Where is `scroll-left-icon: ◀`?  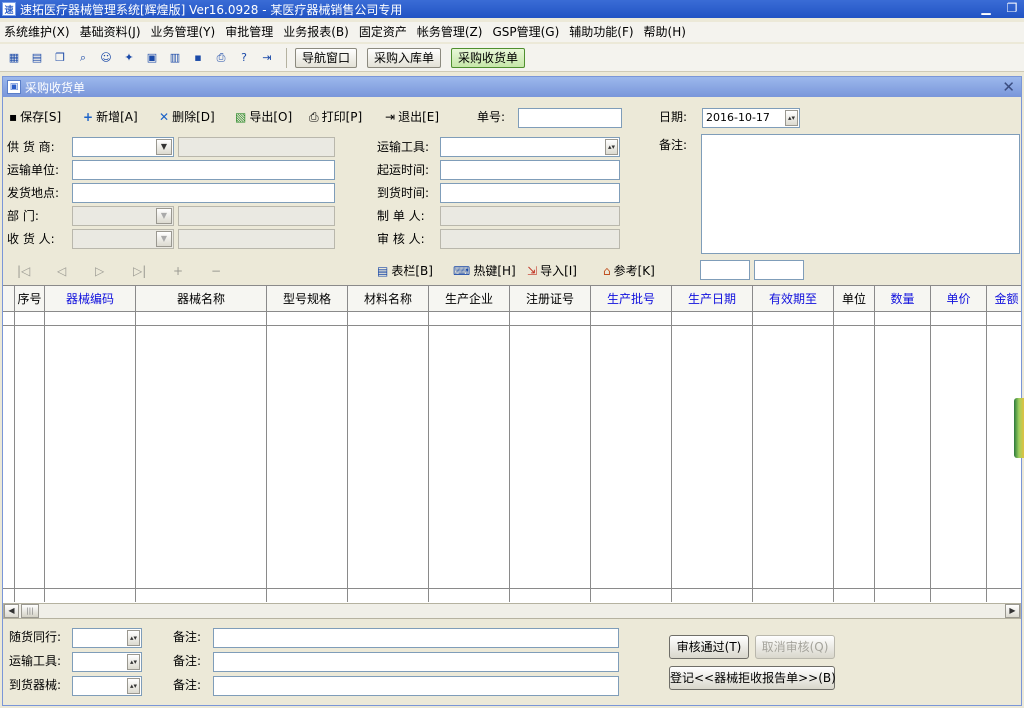 scroll-left-icon: ◀ is located at coordinates (11, 611).